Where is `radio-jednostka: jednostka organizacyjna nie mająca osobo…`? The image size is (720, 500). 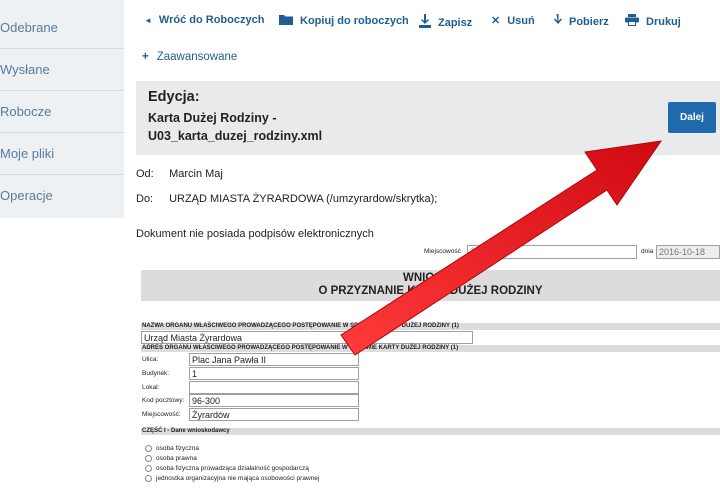 radio-jednostka: jednostka organizacyjna nie mająca osobo… is located at coordinates (232, 478).